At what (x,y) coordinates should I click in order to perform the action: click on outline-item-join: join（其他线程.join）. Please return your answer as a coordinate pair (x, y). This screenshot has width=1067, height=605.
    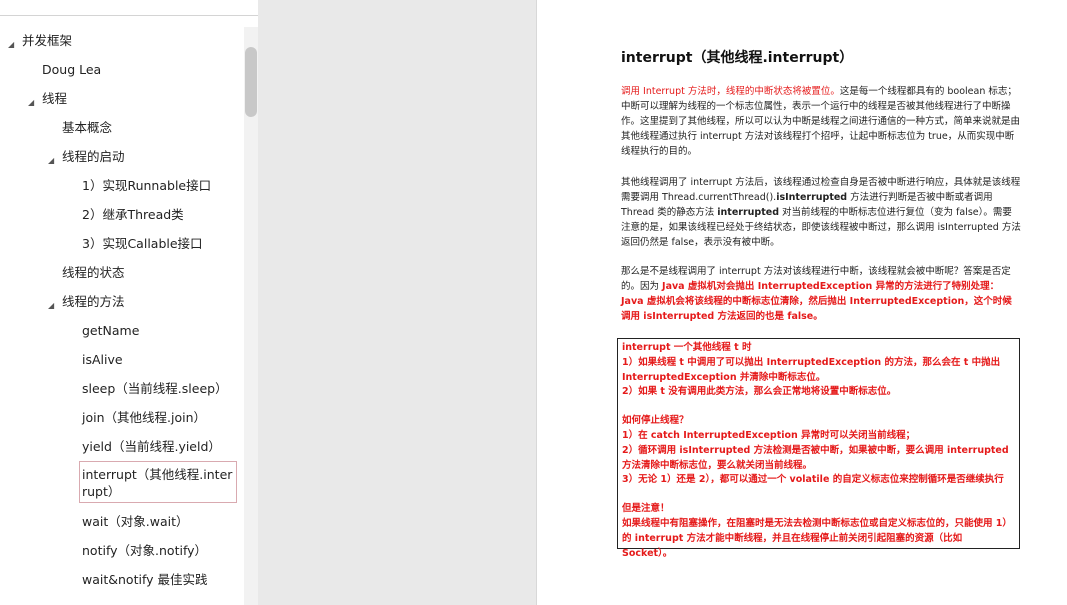
    Looking at the image, I should click on (144, 417).